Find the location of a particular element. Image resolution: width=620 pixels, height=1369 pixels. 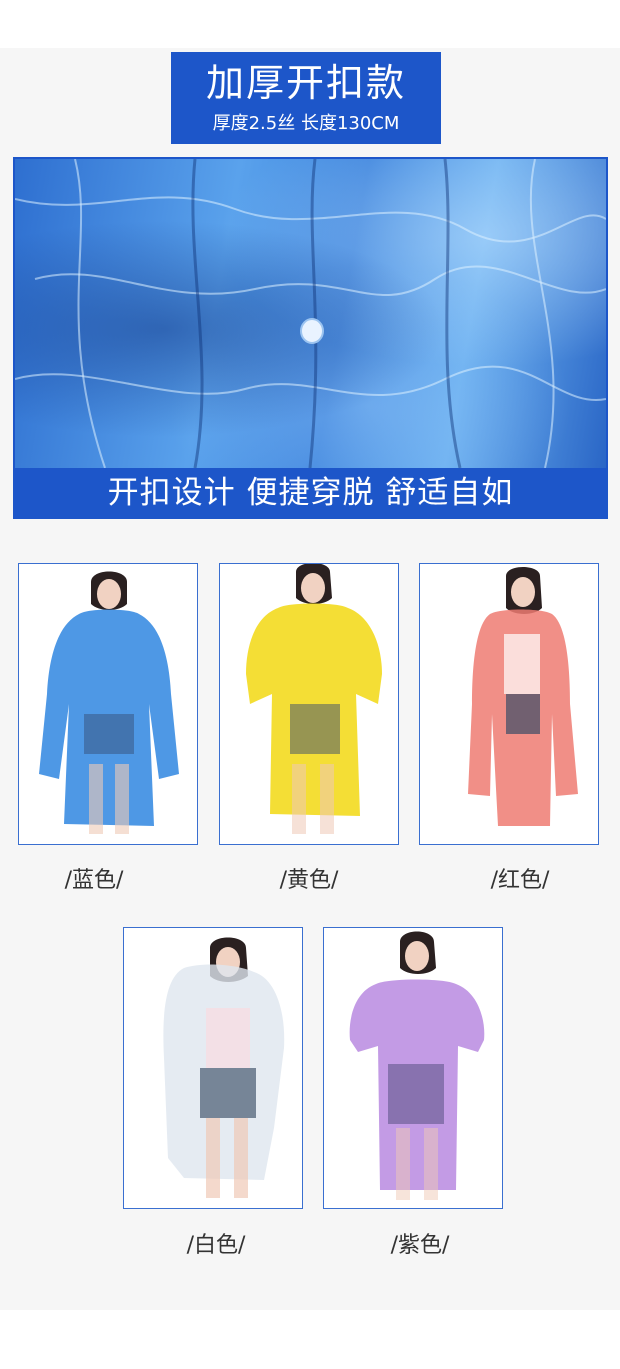

product-card-purple is located at coordinates (413, 1068).